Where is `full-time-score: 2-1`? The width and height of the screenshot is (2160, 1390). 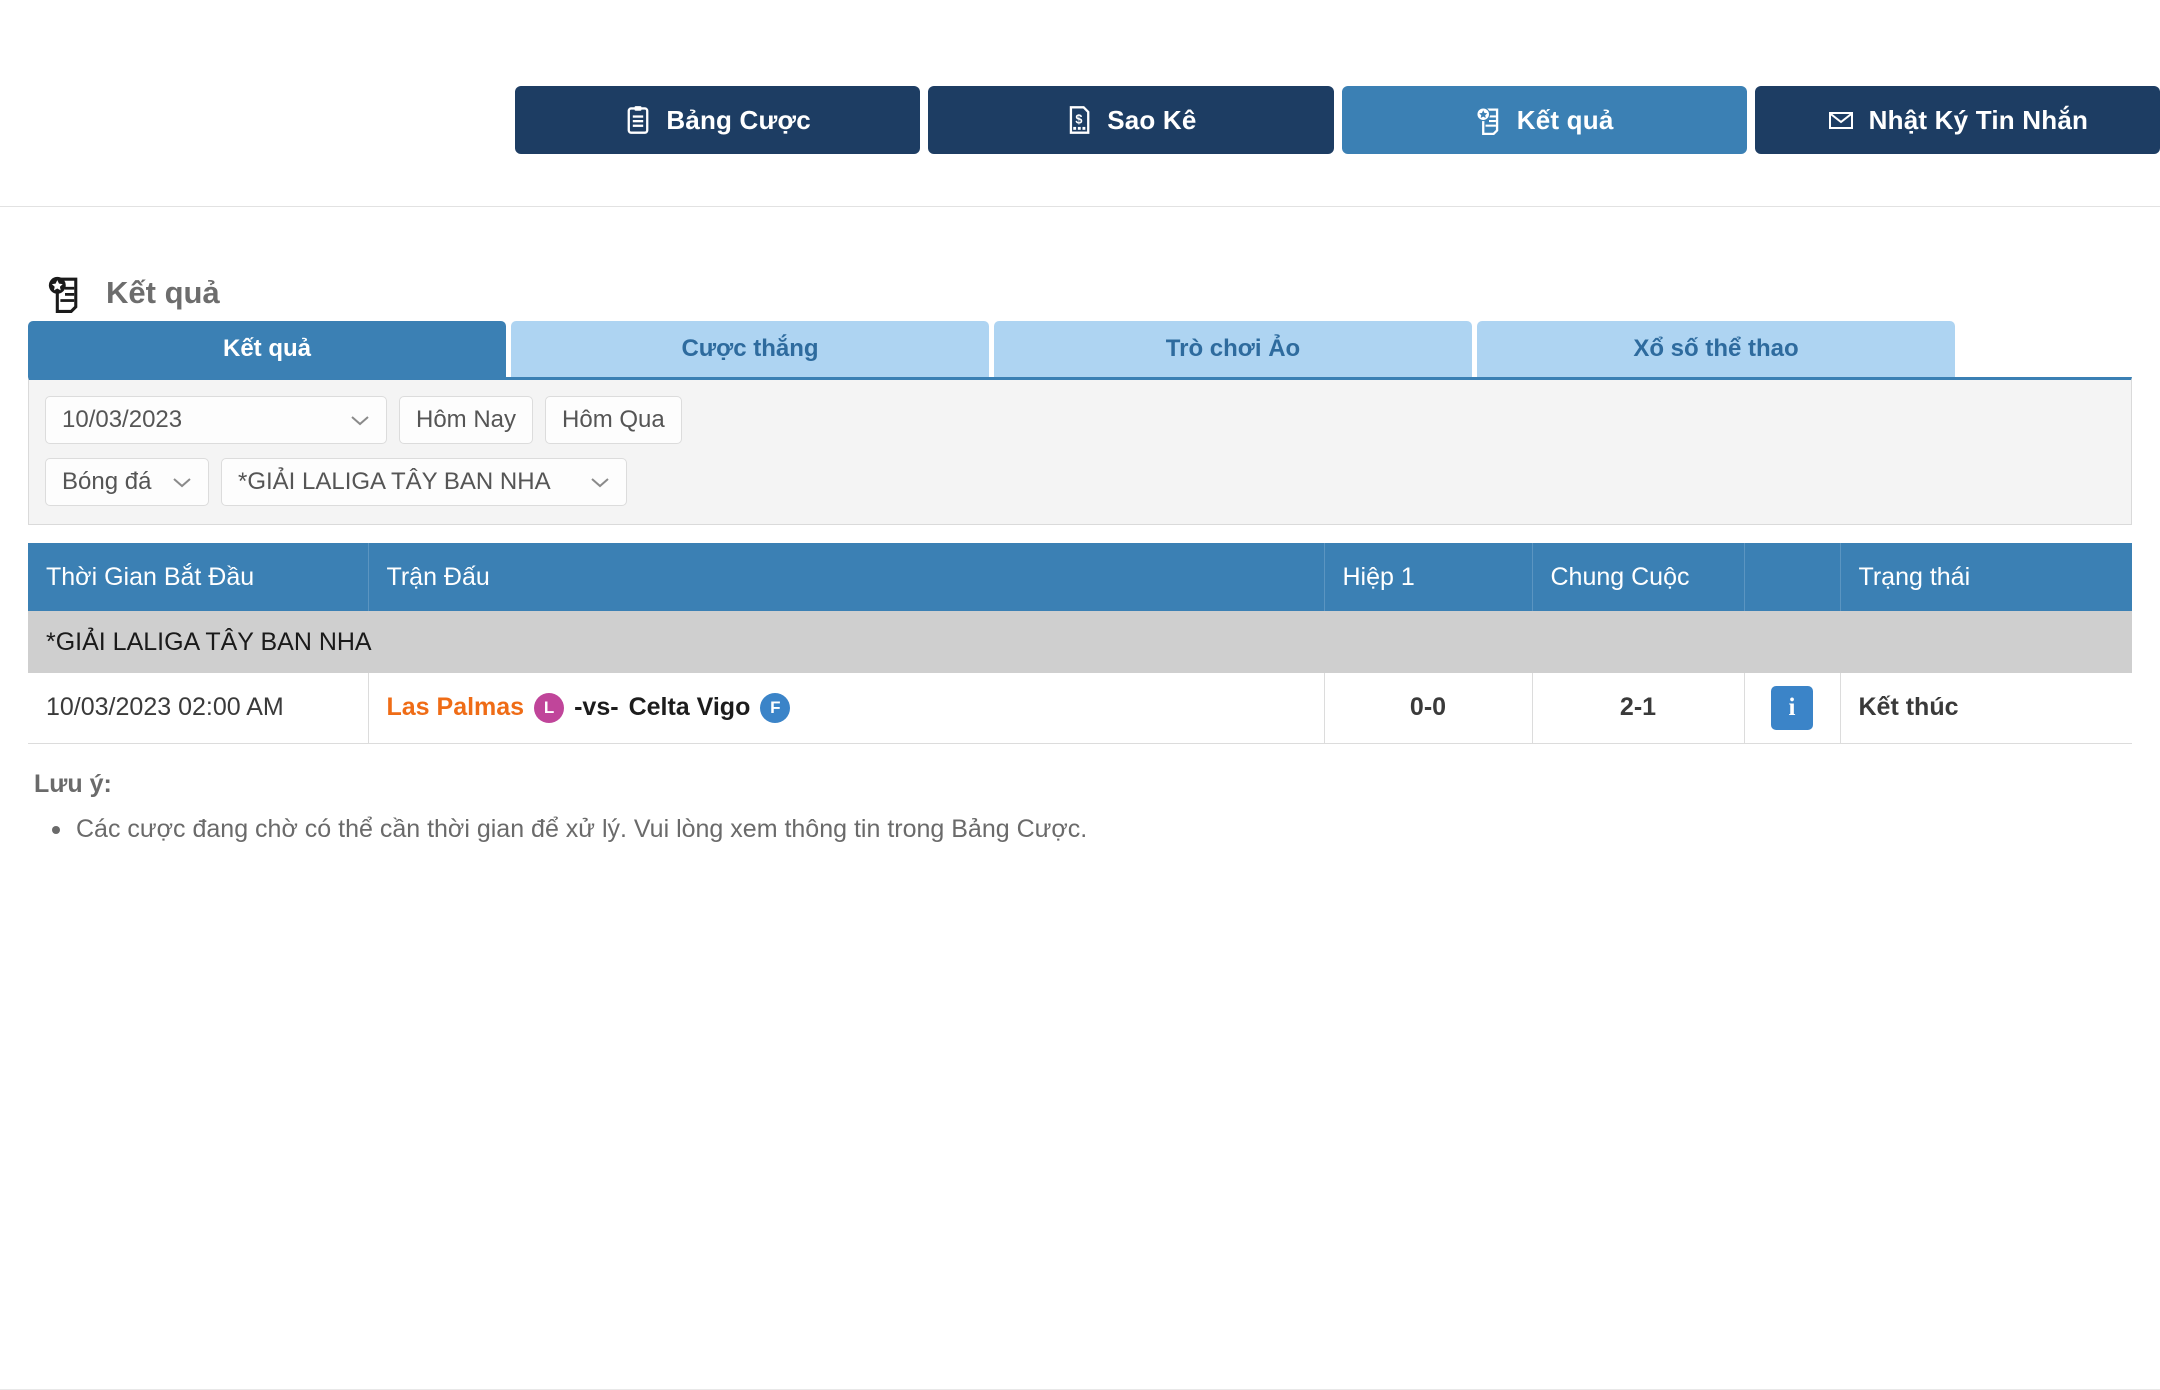
full-time-score: 2-1 is located at coordinates (1638, 708).